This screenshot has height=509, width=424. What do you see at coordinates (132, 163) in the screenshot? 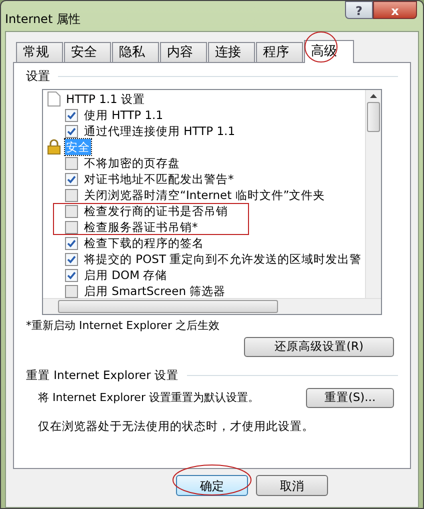
I see `setting-label: 不将加密的页存盘` at bounding box center [132, 163].